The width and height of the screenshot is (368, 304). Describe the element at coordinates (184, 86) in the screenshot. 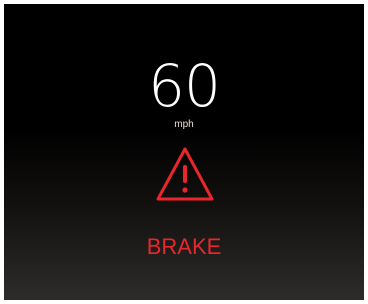

I see `speed-value: 60` at that location.